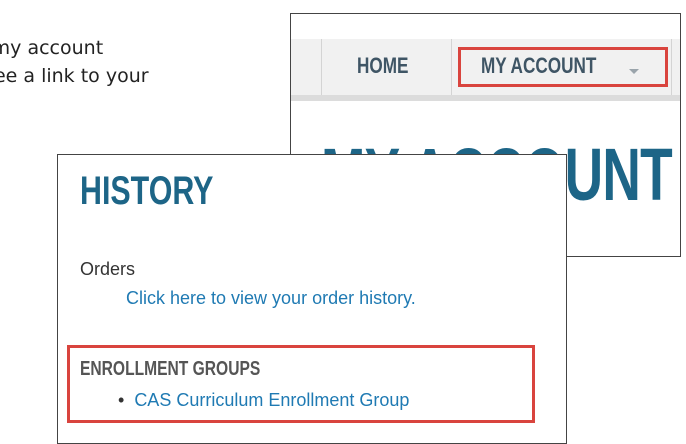 The width and height of the screenshot is (686, 444). Describe the element at coordinates (52, 48) in the screenshot. I see `instruction-line-1: o my account` at that location.